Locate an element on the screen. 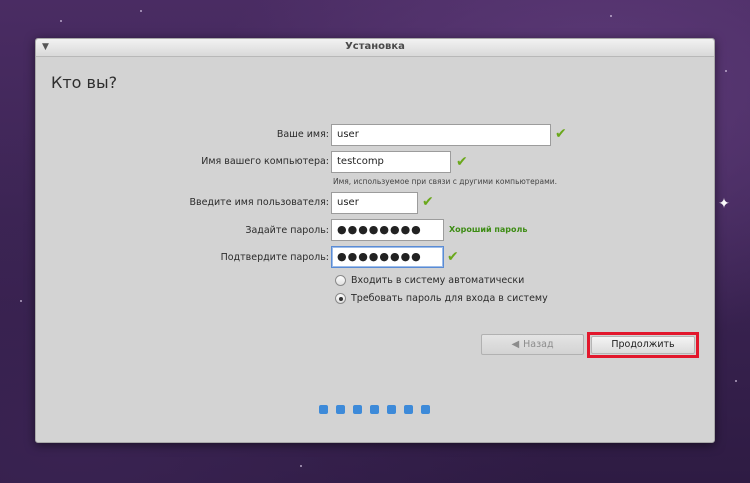 This screenshot has height=483, width=750. username-label: Введите имя пользователя: is located at coordinates (259, 202).